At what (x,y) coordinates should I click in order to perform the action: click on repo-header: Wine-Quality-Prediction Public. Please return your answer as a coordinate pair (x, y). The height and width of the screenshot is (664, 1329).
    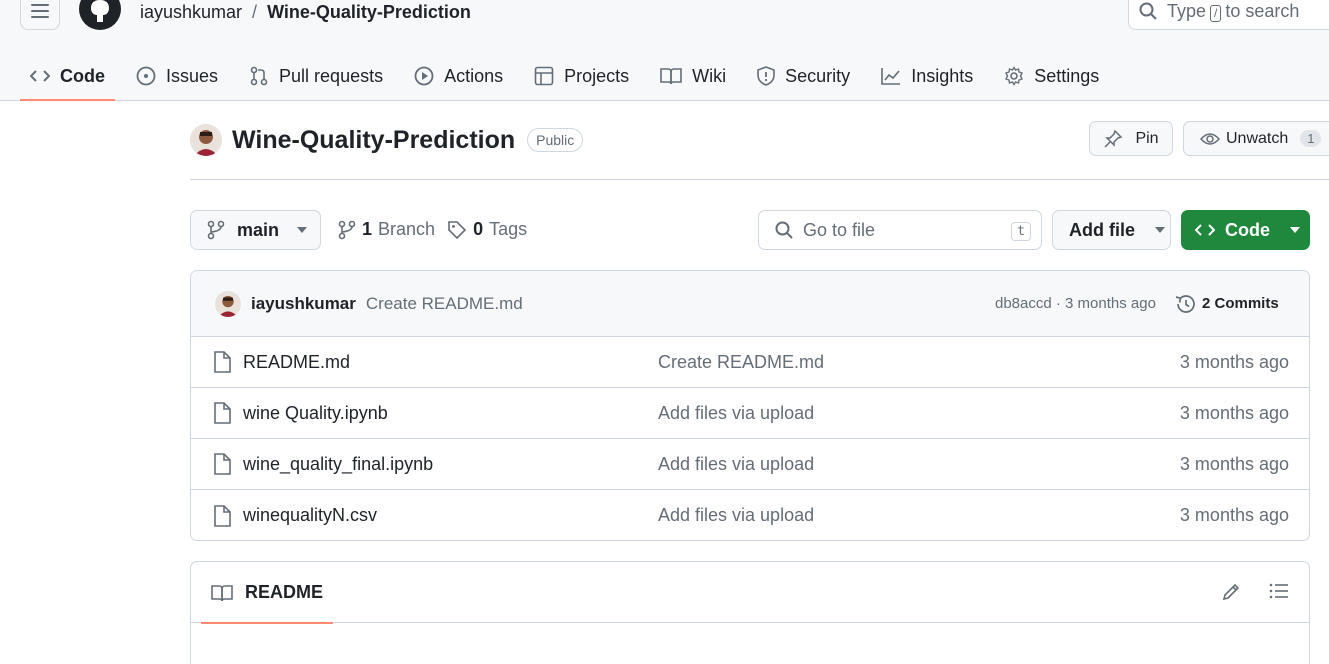
    Looking at the image, I should click on (387, 140).